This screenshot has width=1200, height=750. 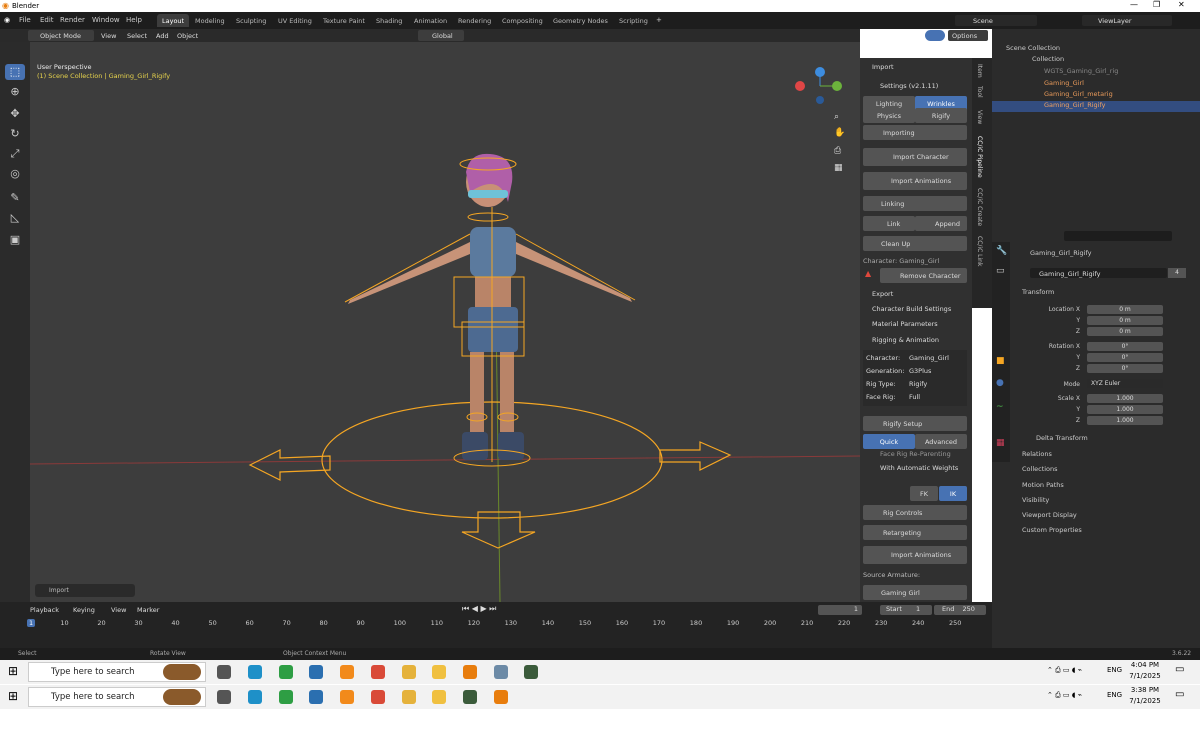 What do you see at coordinates (960, 610) in the screenshot?
I see `end-frame-field: End 250` at bounding box center [960, 610].